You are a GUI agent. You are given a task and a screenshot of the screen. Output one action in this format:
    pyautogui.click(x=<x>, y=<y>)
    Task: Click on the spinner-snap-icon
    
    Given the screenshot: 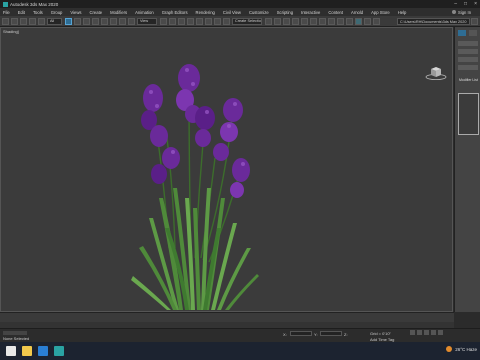 What is the action you would take?
    pyautogui.click(x=217, y=21)
    